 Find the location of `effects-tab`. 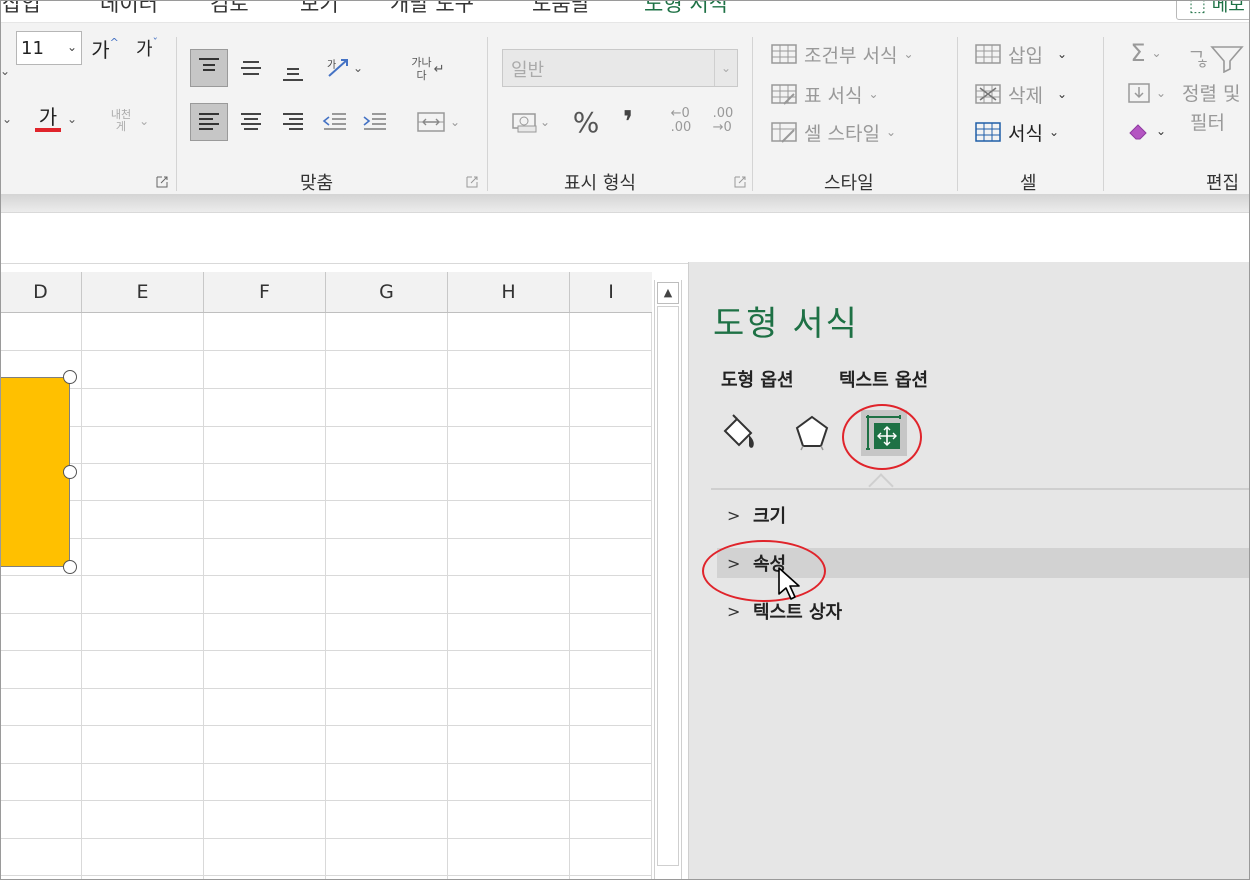

effects-tab is located at coordinates (812, 433).